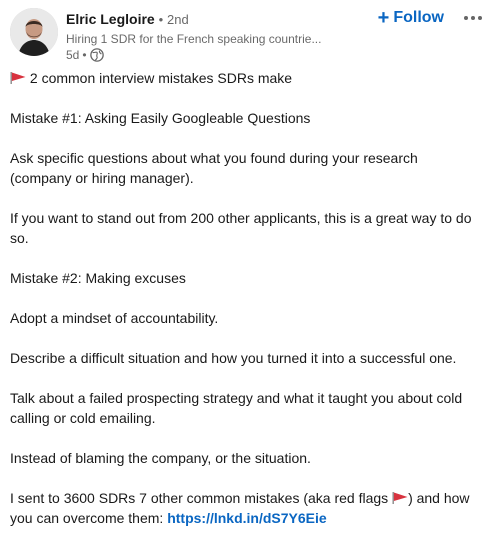 This screenshot has width=496, height=551. I want to click on avatar-photo, so click(34, 32).